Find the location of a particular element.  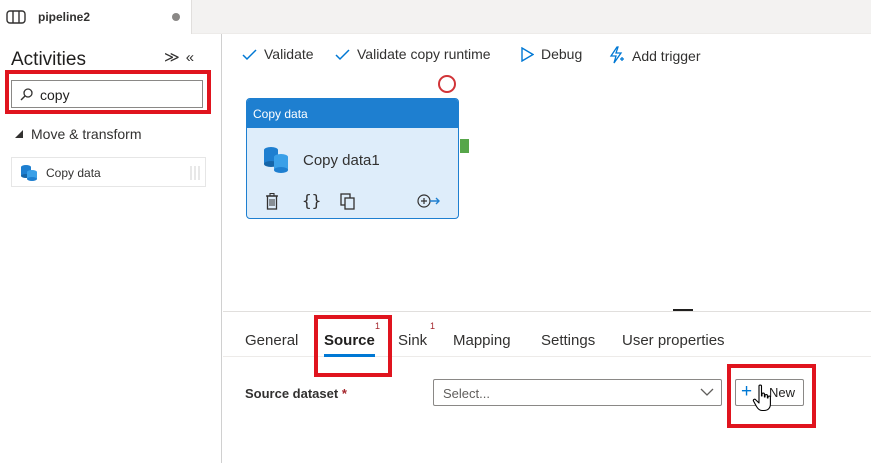

highlight-source-tab is located at coordinates (353, 346).